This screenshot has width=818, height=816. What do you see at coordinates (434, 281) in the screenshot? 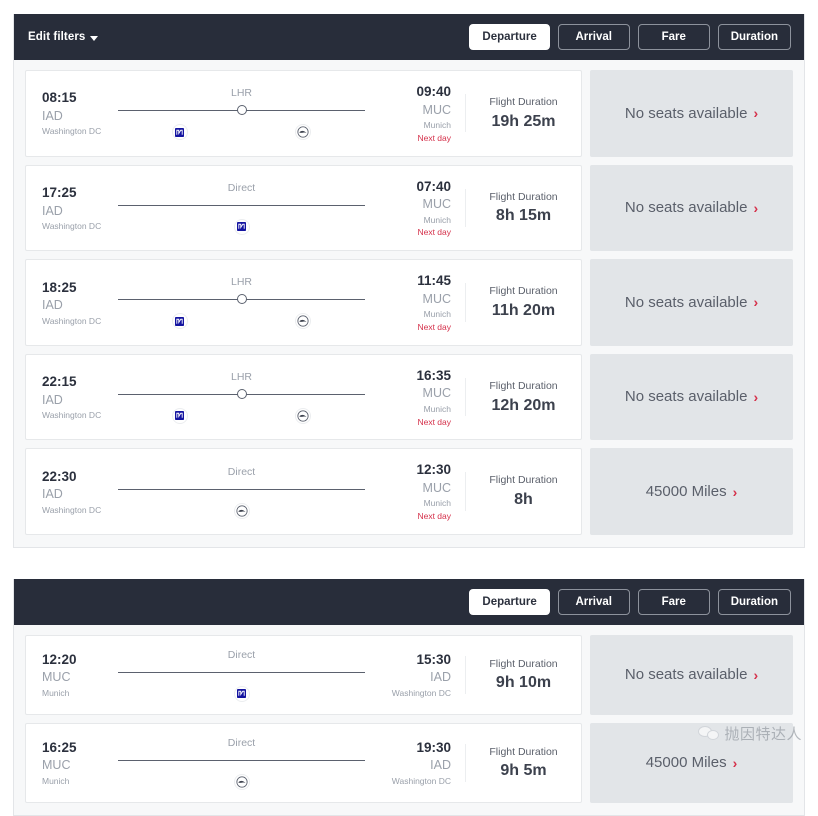
I see `arrive-time: 11:45` at bounding box center [434, 281].